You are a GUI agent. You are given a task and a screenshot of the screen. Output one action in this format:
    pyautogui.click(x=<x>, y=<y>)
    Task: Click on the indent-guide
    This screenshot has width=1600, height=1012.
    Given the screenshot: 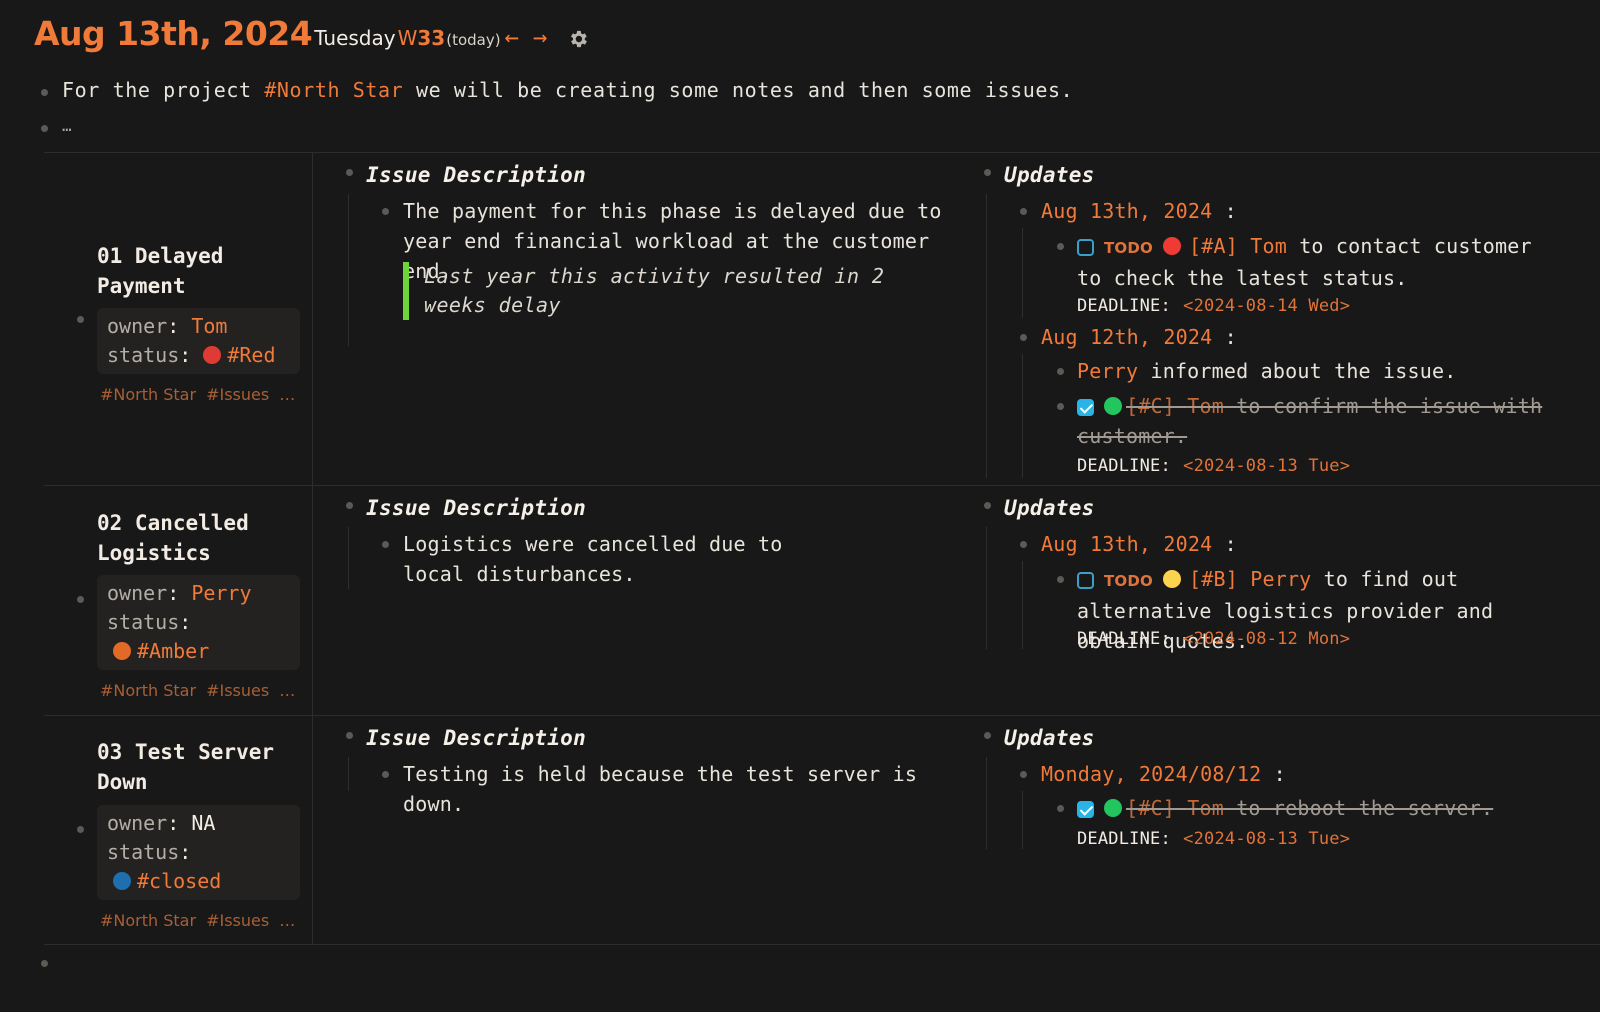 What is the action you would take?
    pyautogui.click(x=1022, y=605)
    